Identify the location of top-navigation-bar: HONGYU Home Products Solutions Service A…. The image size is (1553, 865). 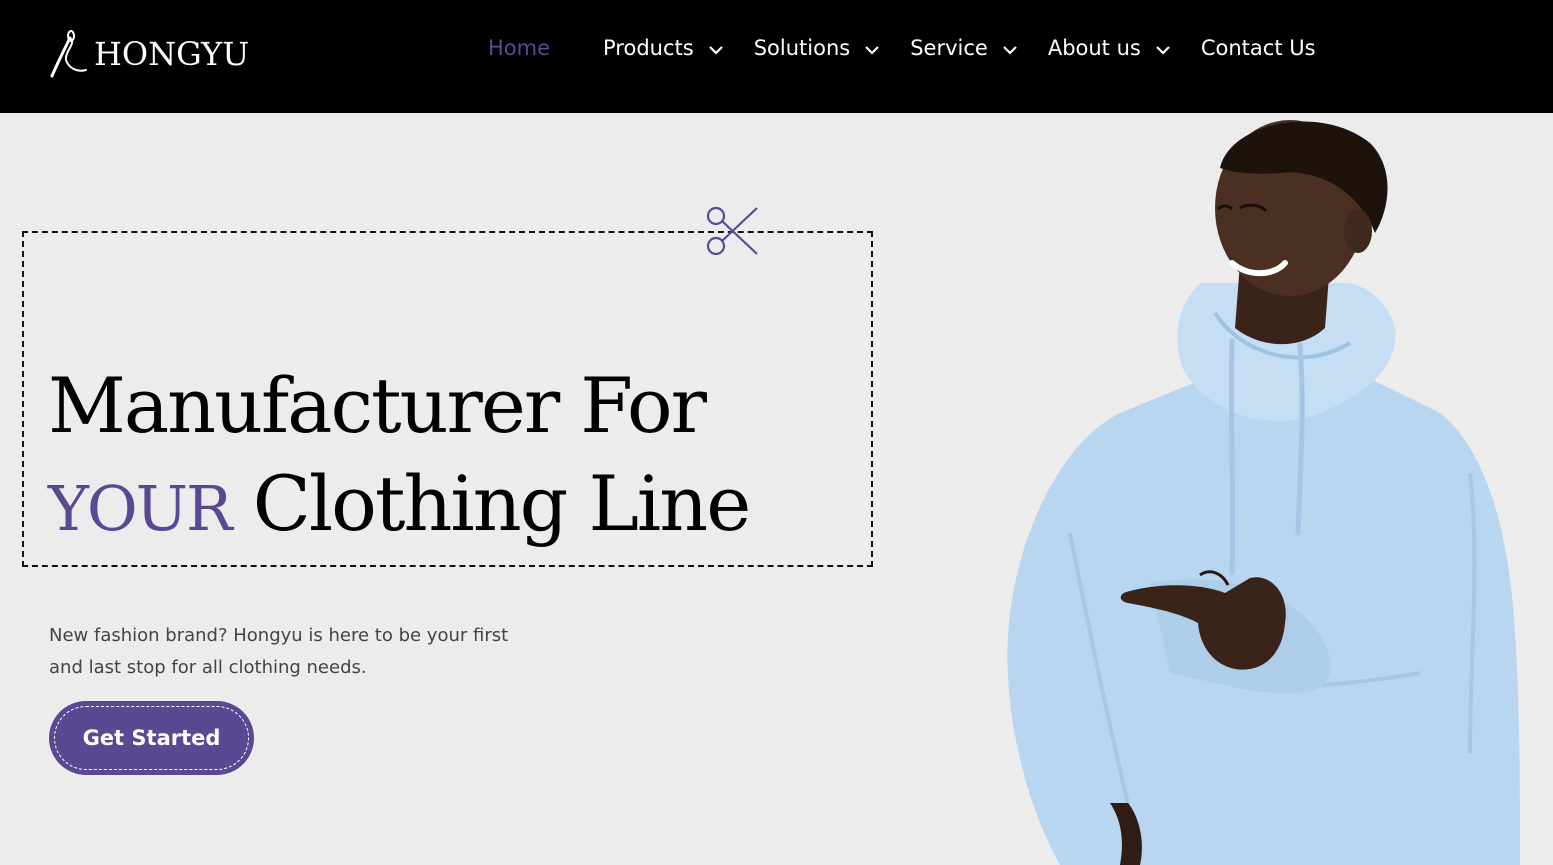
(776, 56).